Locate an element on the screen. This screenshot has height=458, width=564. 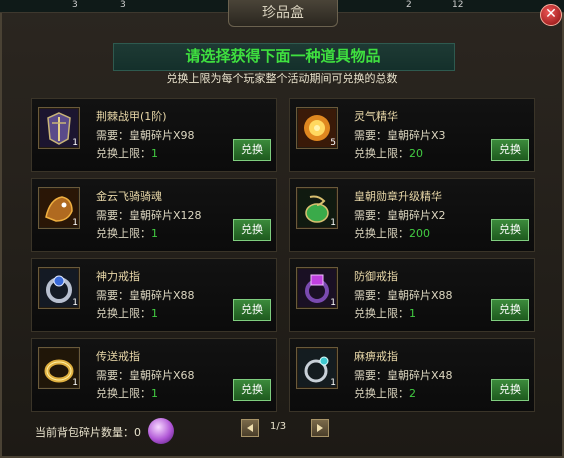
item-limit: 兑换上限：200 is located at coordinates (392, 233).